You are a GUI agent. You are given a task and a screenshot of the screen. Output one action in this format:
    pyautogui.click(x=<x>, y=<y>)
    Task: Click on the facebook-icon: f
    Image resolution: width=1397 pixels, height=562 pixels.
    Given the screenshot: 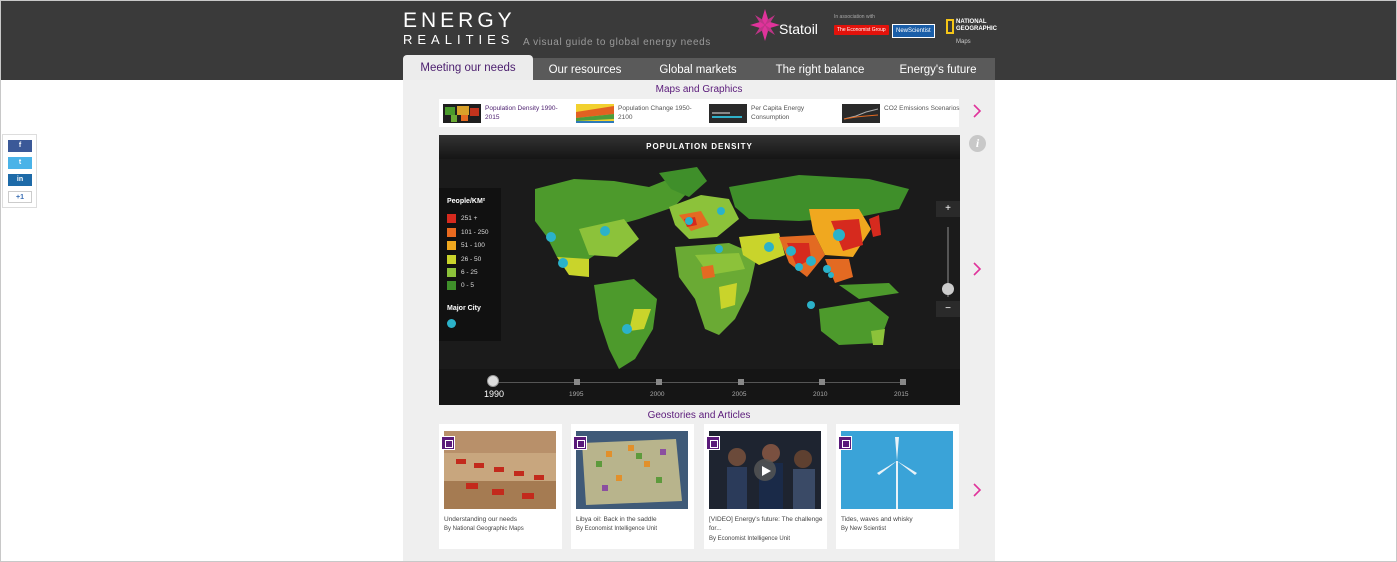 What is the action you would take?
    pyautogui.click(x=20, y=146)
    